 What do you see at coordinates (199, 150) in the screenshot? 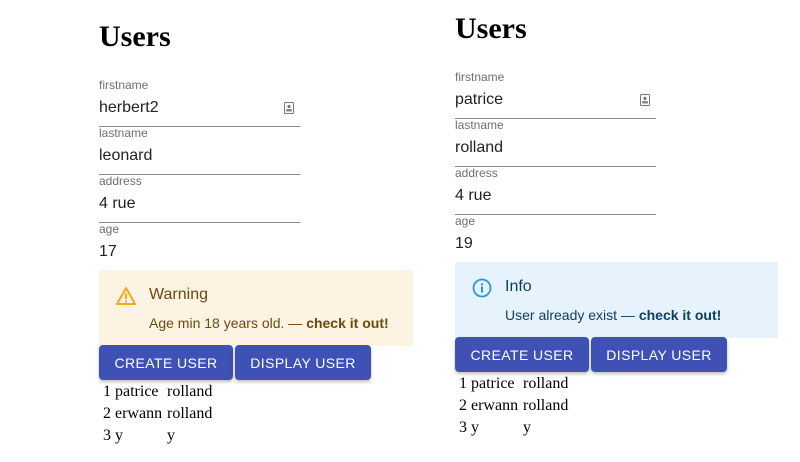
I see `lastname-field: lastname leonard` at bounding box center [199, 150].